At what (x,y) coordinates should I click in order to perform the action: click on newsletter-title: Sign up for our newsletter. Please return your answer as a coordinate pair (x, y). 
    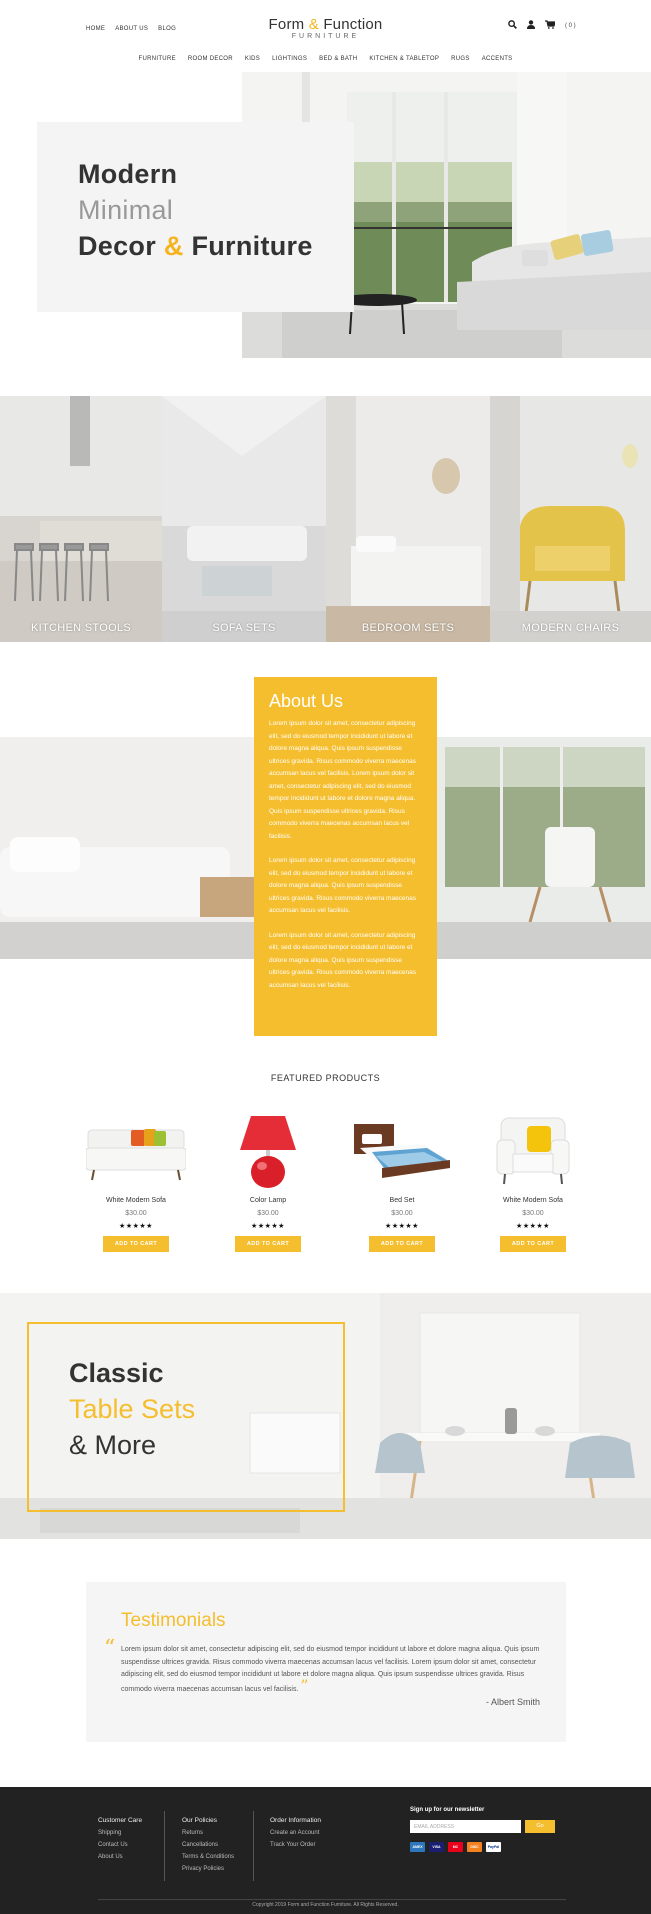
    Looking at the image, I should click on (447, 1810).